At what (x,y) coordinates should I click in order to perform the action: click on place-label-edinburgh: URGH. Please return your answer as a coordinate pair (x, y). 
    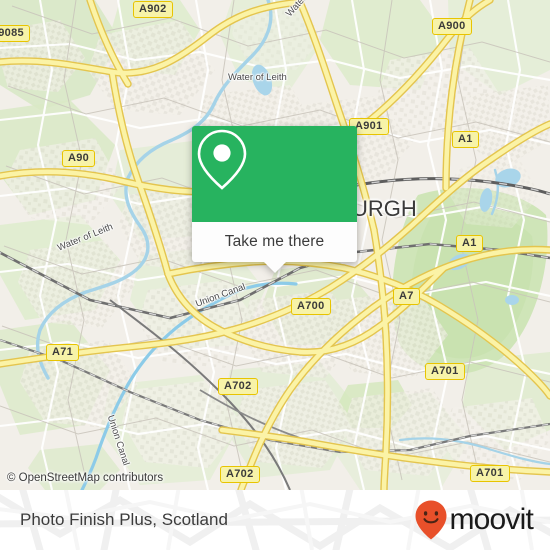
    Looking at the image, I should click on (384, 208).